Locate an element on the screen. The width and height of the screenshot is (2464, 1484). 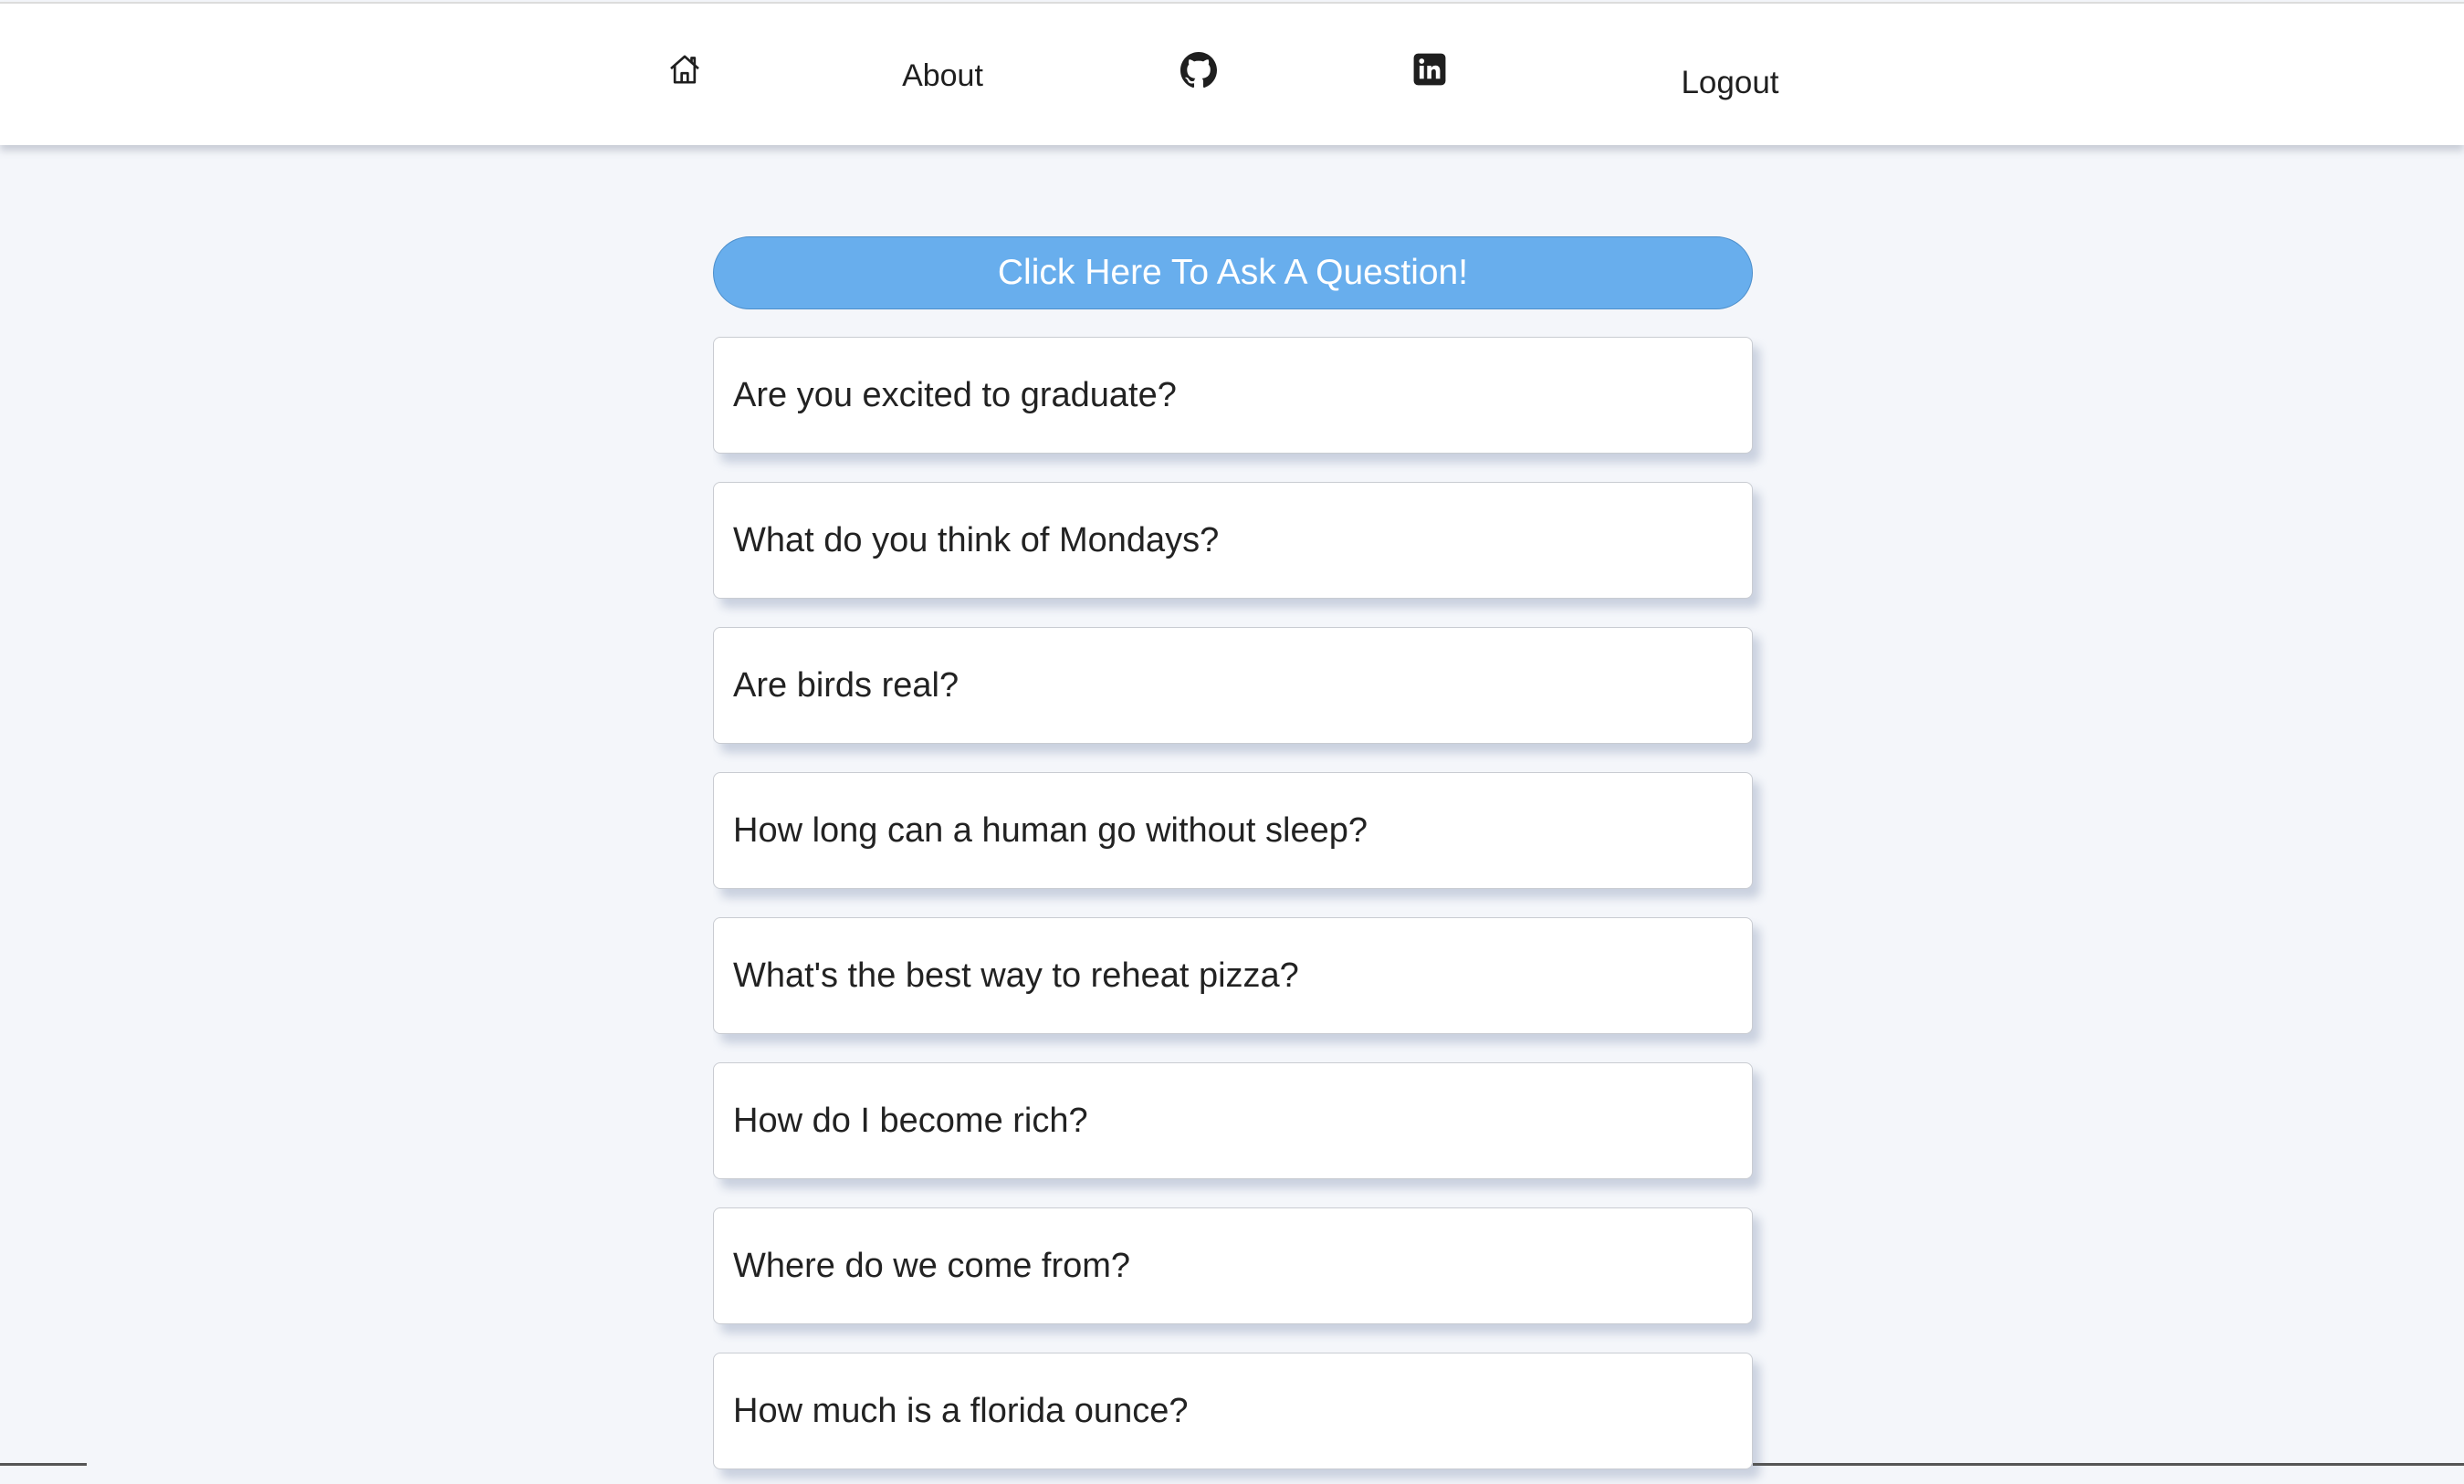
linkedin-icon is located at coordinates (1429, 71).